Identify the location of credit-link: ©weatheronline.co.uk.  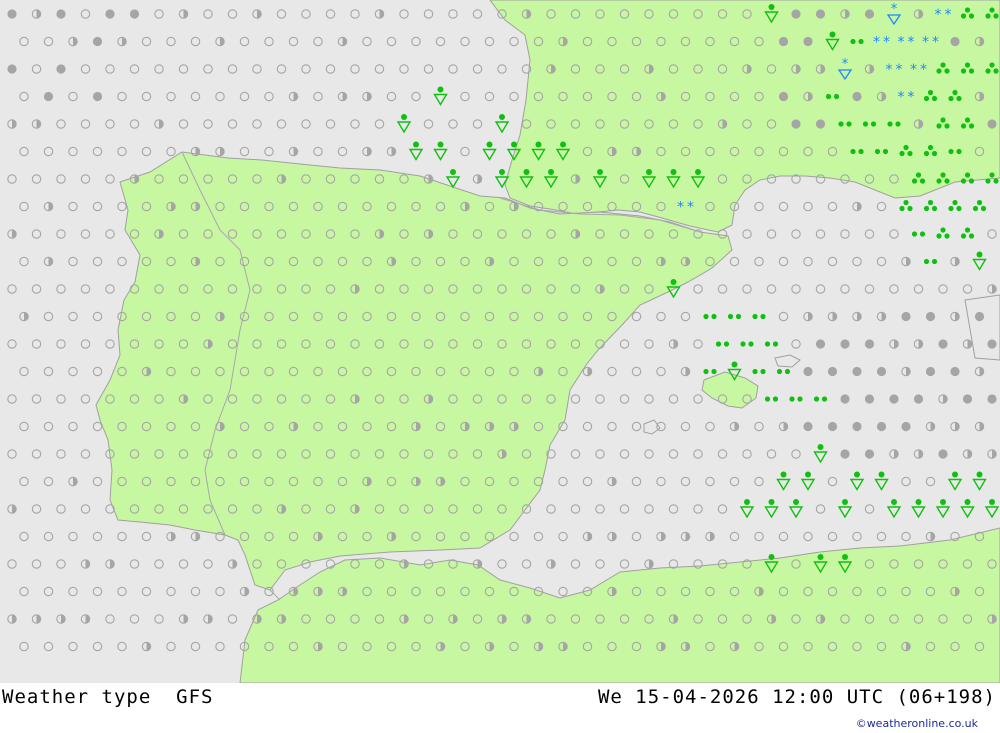
(917, 723).